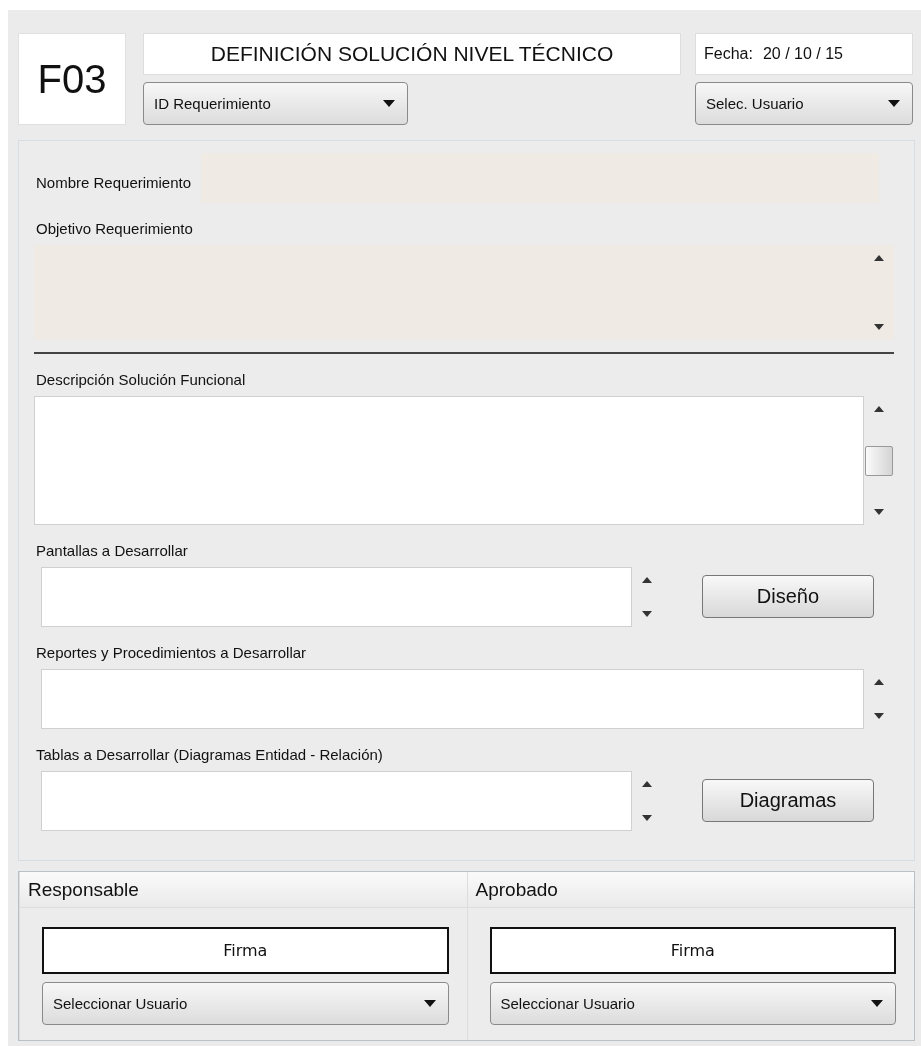 This screenshot has height=1046, width=921. Describe the element at coordinates (788, 596) in the screenshot. I see `action-button: Diseño` at that location.